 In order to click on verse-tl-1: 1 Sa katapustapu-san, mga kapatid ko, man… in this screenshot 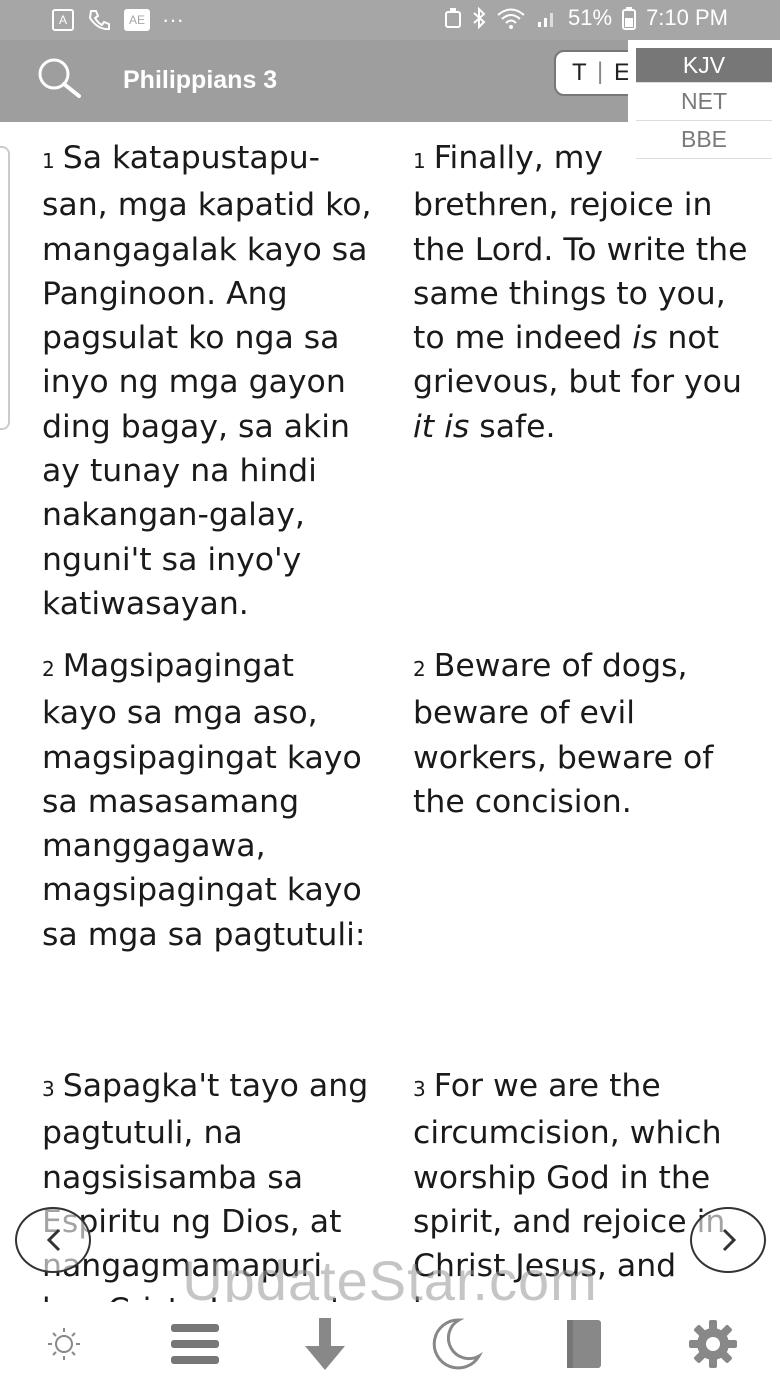, I will do `click(207, 380)`.